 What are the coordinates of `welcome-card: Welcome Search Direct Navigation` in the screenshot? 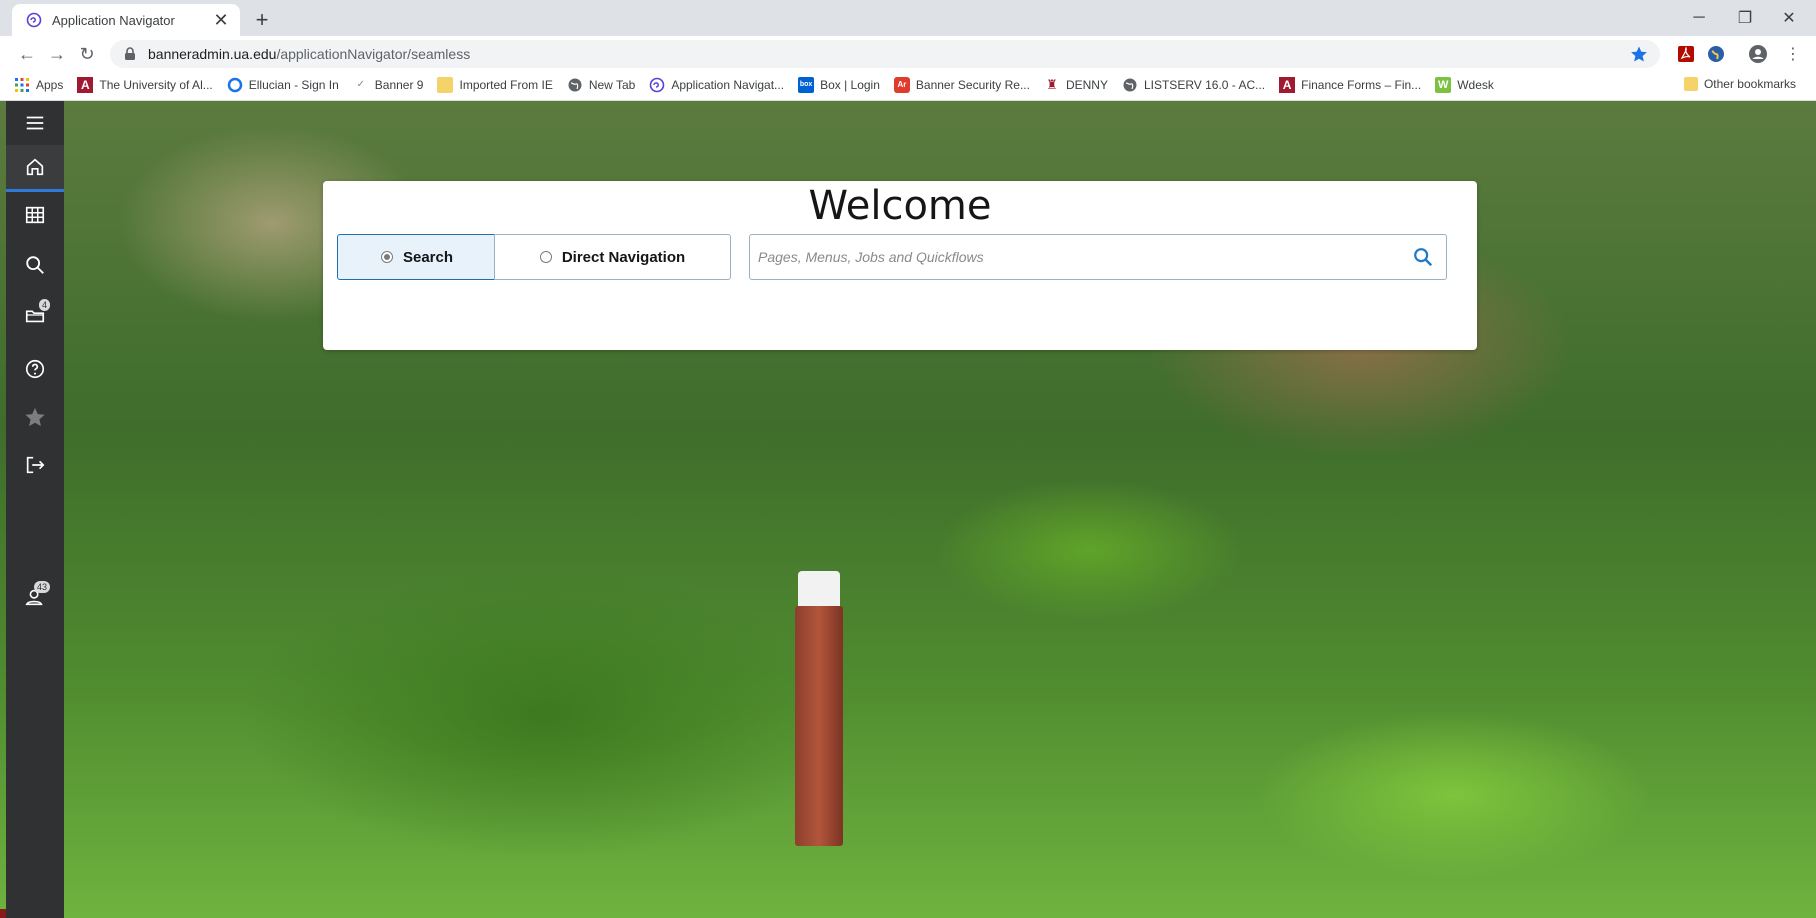 It's located at (900, 265).